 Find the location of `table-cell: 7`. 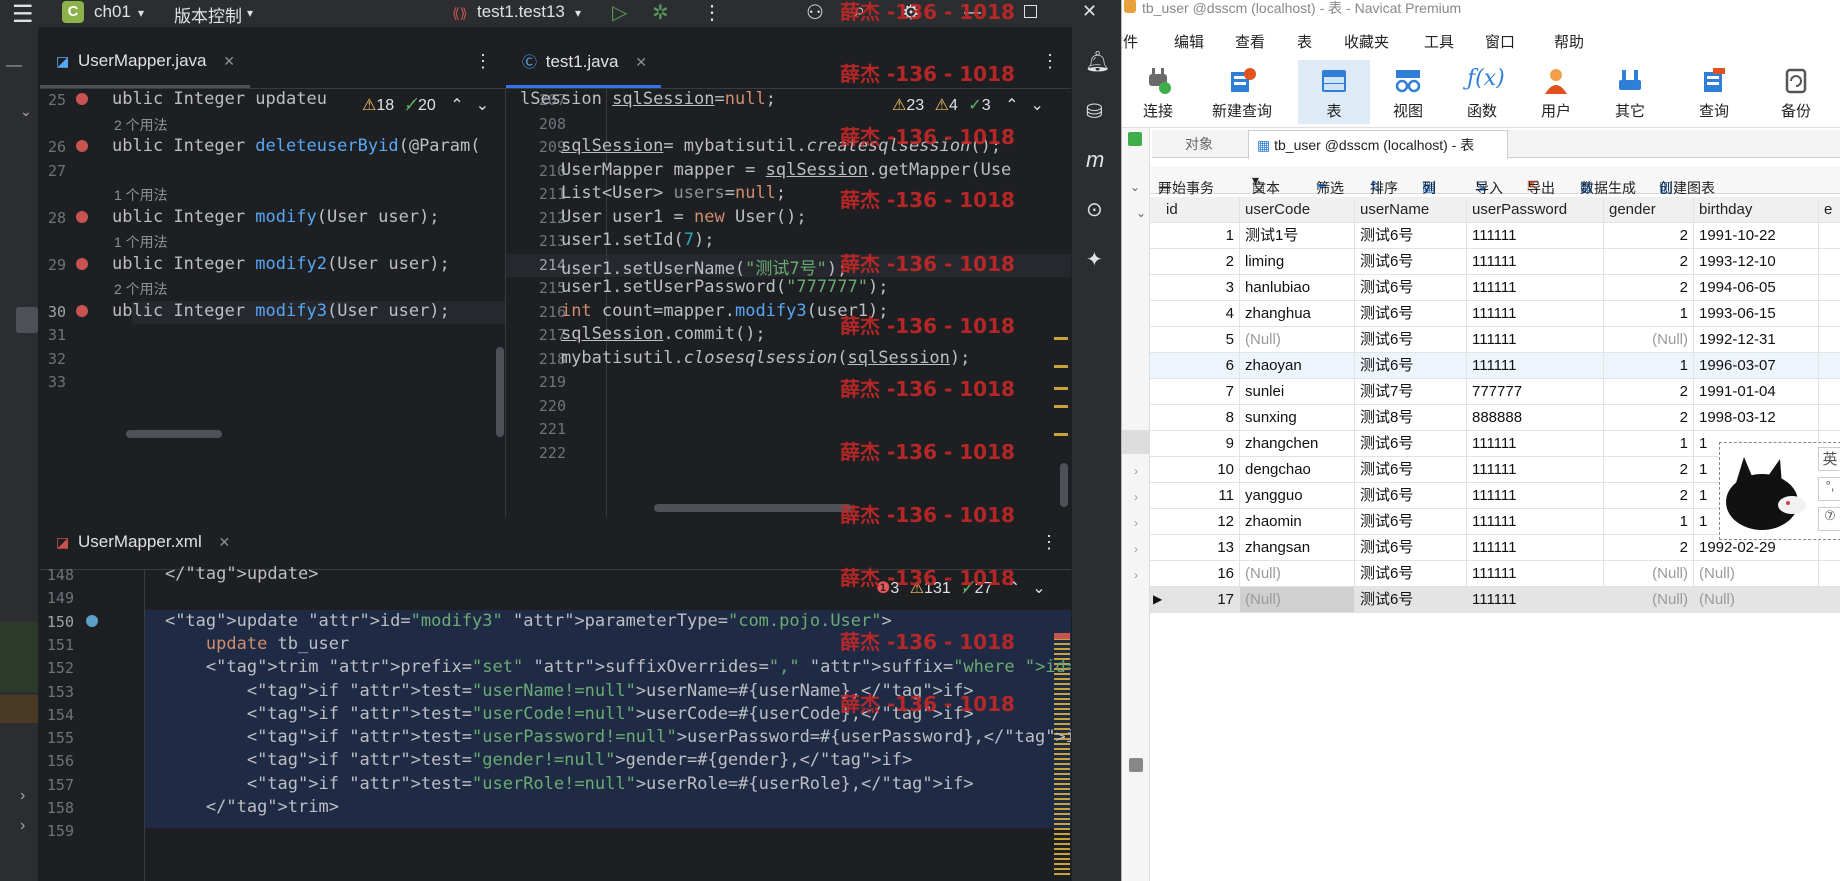

table-cell: 7 is located at coordinates (1195, 392).